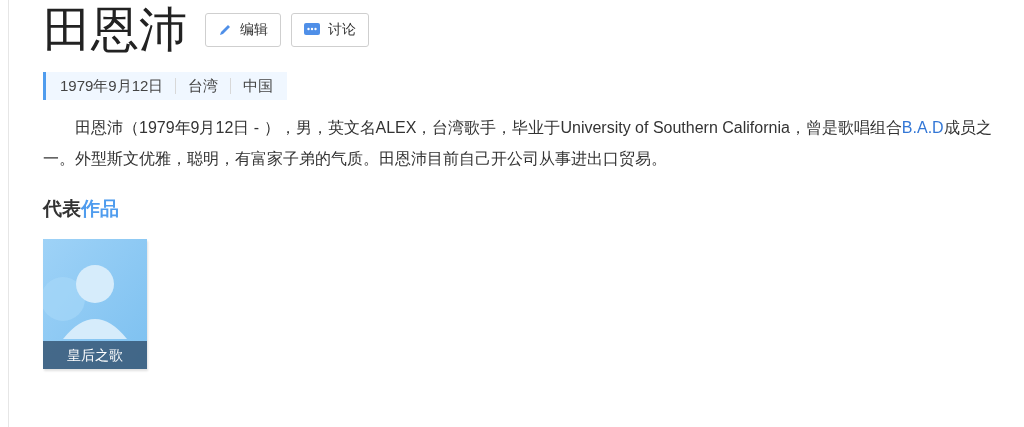 This screenshot has width=1024, height=427. I want to click on info-item: 中国, so click(258, 86).